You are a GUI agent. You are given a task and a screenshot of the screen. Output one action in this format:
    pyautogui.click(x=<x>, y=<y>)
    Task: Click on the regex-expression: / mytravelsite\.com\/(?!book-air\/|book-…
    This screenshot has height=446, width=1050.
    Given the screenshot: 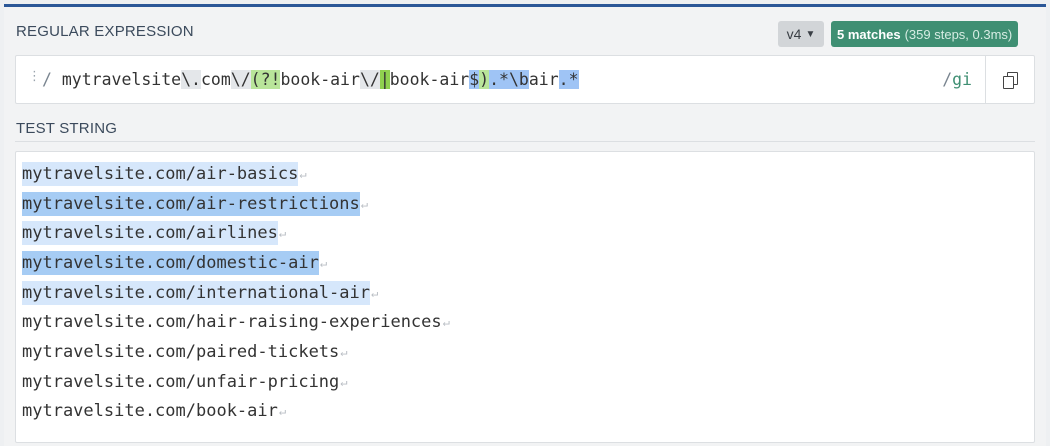 What is the action you would take?
    pyautogui.click(x=310, y=80)
    